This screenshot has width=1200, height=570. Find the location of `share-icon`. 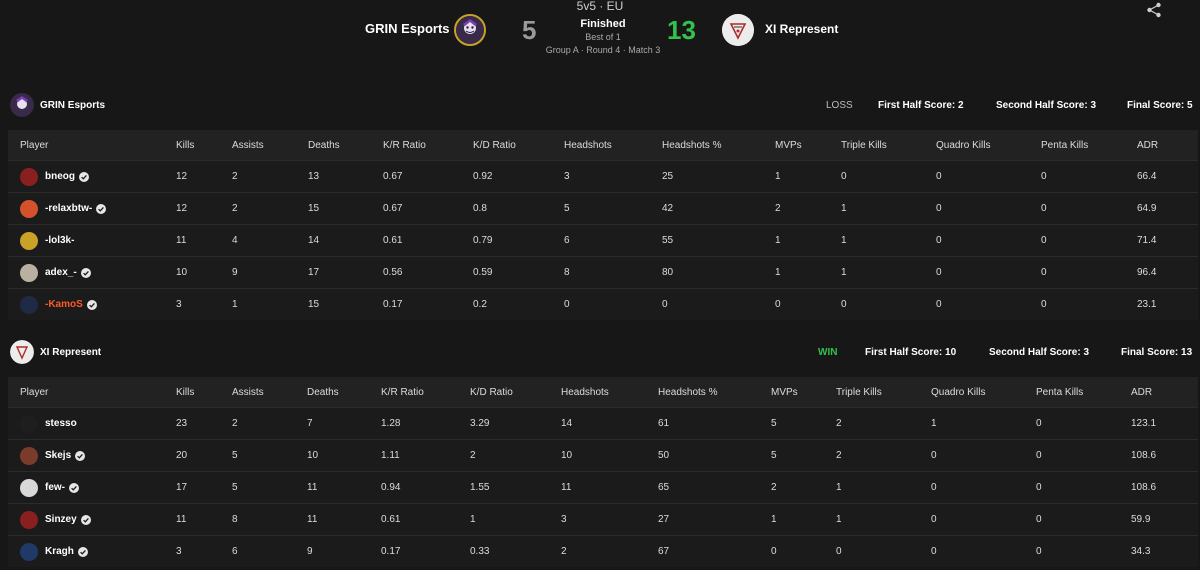

share-icon is located at coordinates (1154, 10).